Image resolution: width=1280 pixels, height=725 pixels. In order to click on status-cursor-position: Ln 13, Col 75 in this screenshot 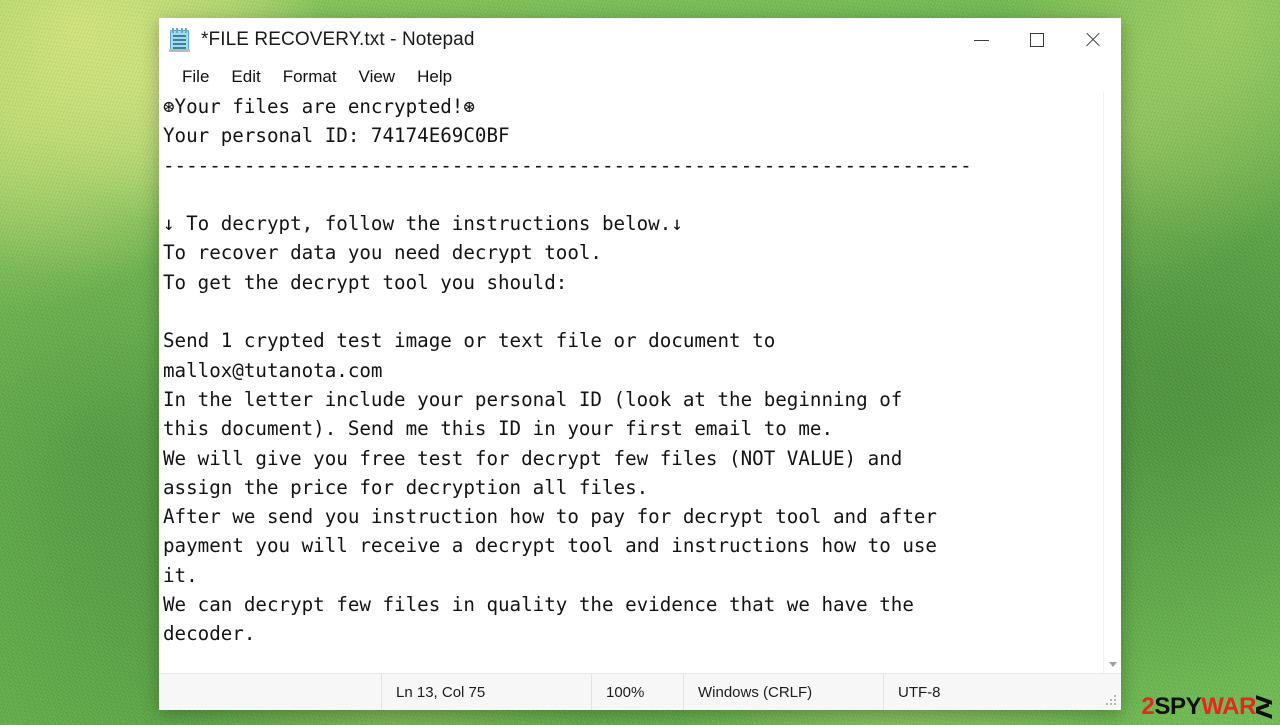, I will do `click(486, 692)`.